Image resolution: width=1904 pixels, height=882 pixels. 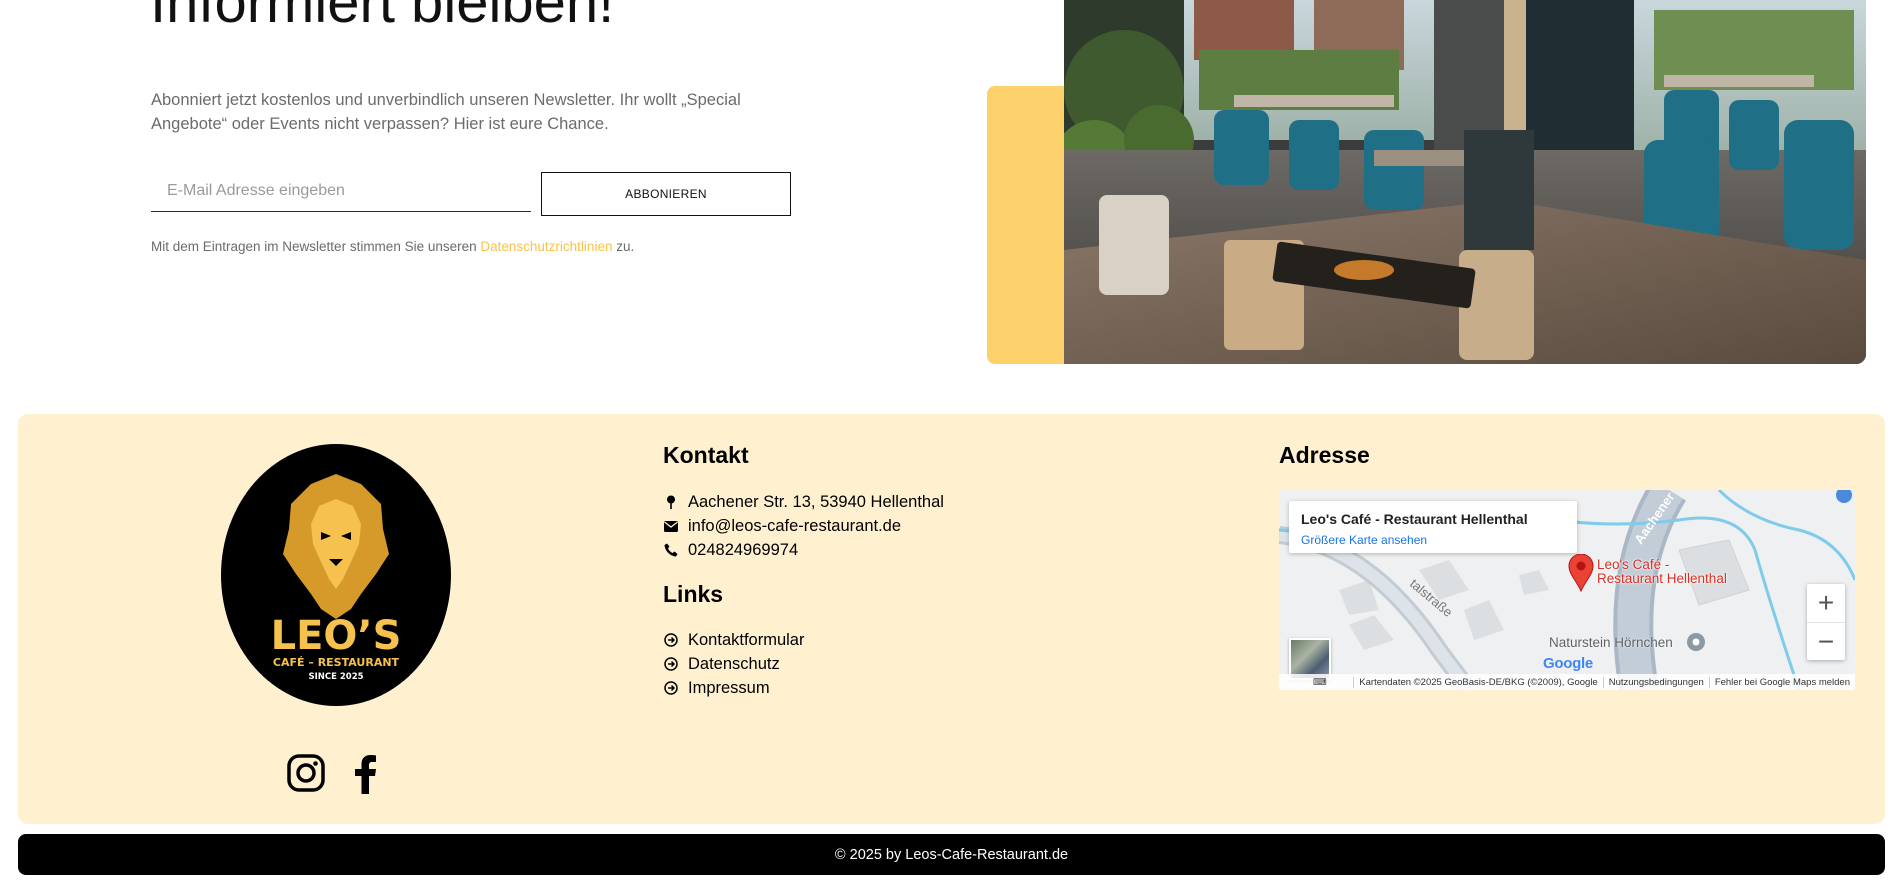 What do you see at coordinates (729, 688) in the screenshot?
I see `link-impressum-label: Impressum` at bounding box center [729, 688].